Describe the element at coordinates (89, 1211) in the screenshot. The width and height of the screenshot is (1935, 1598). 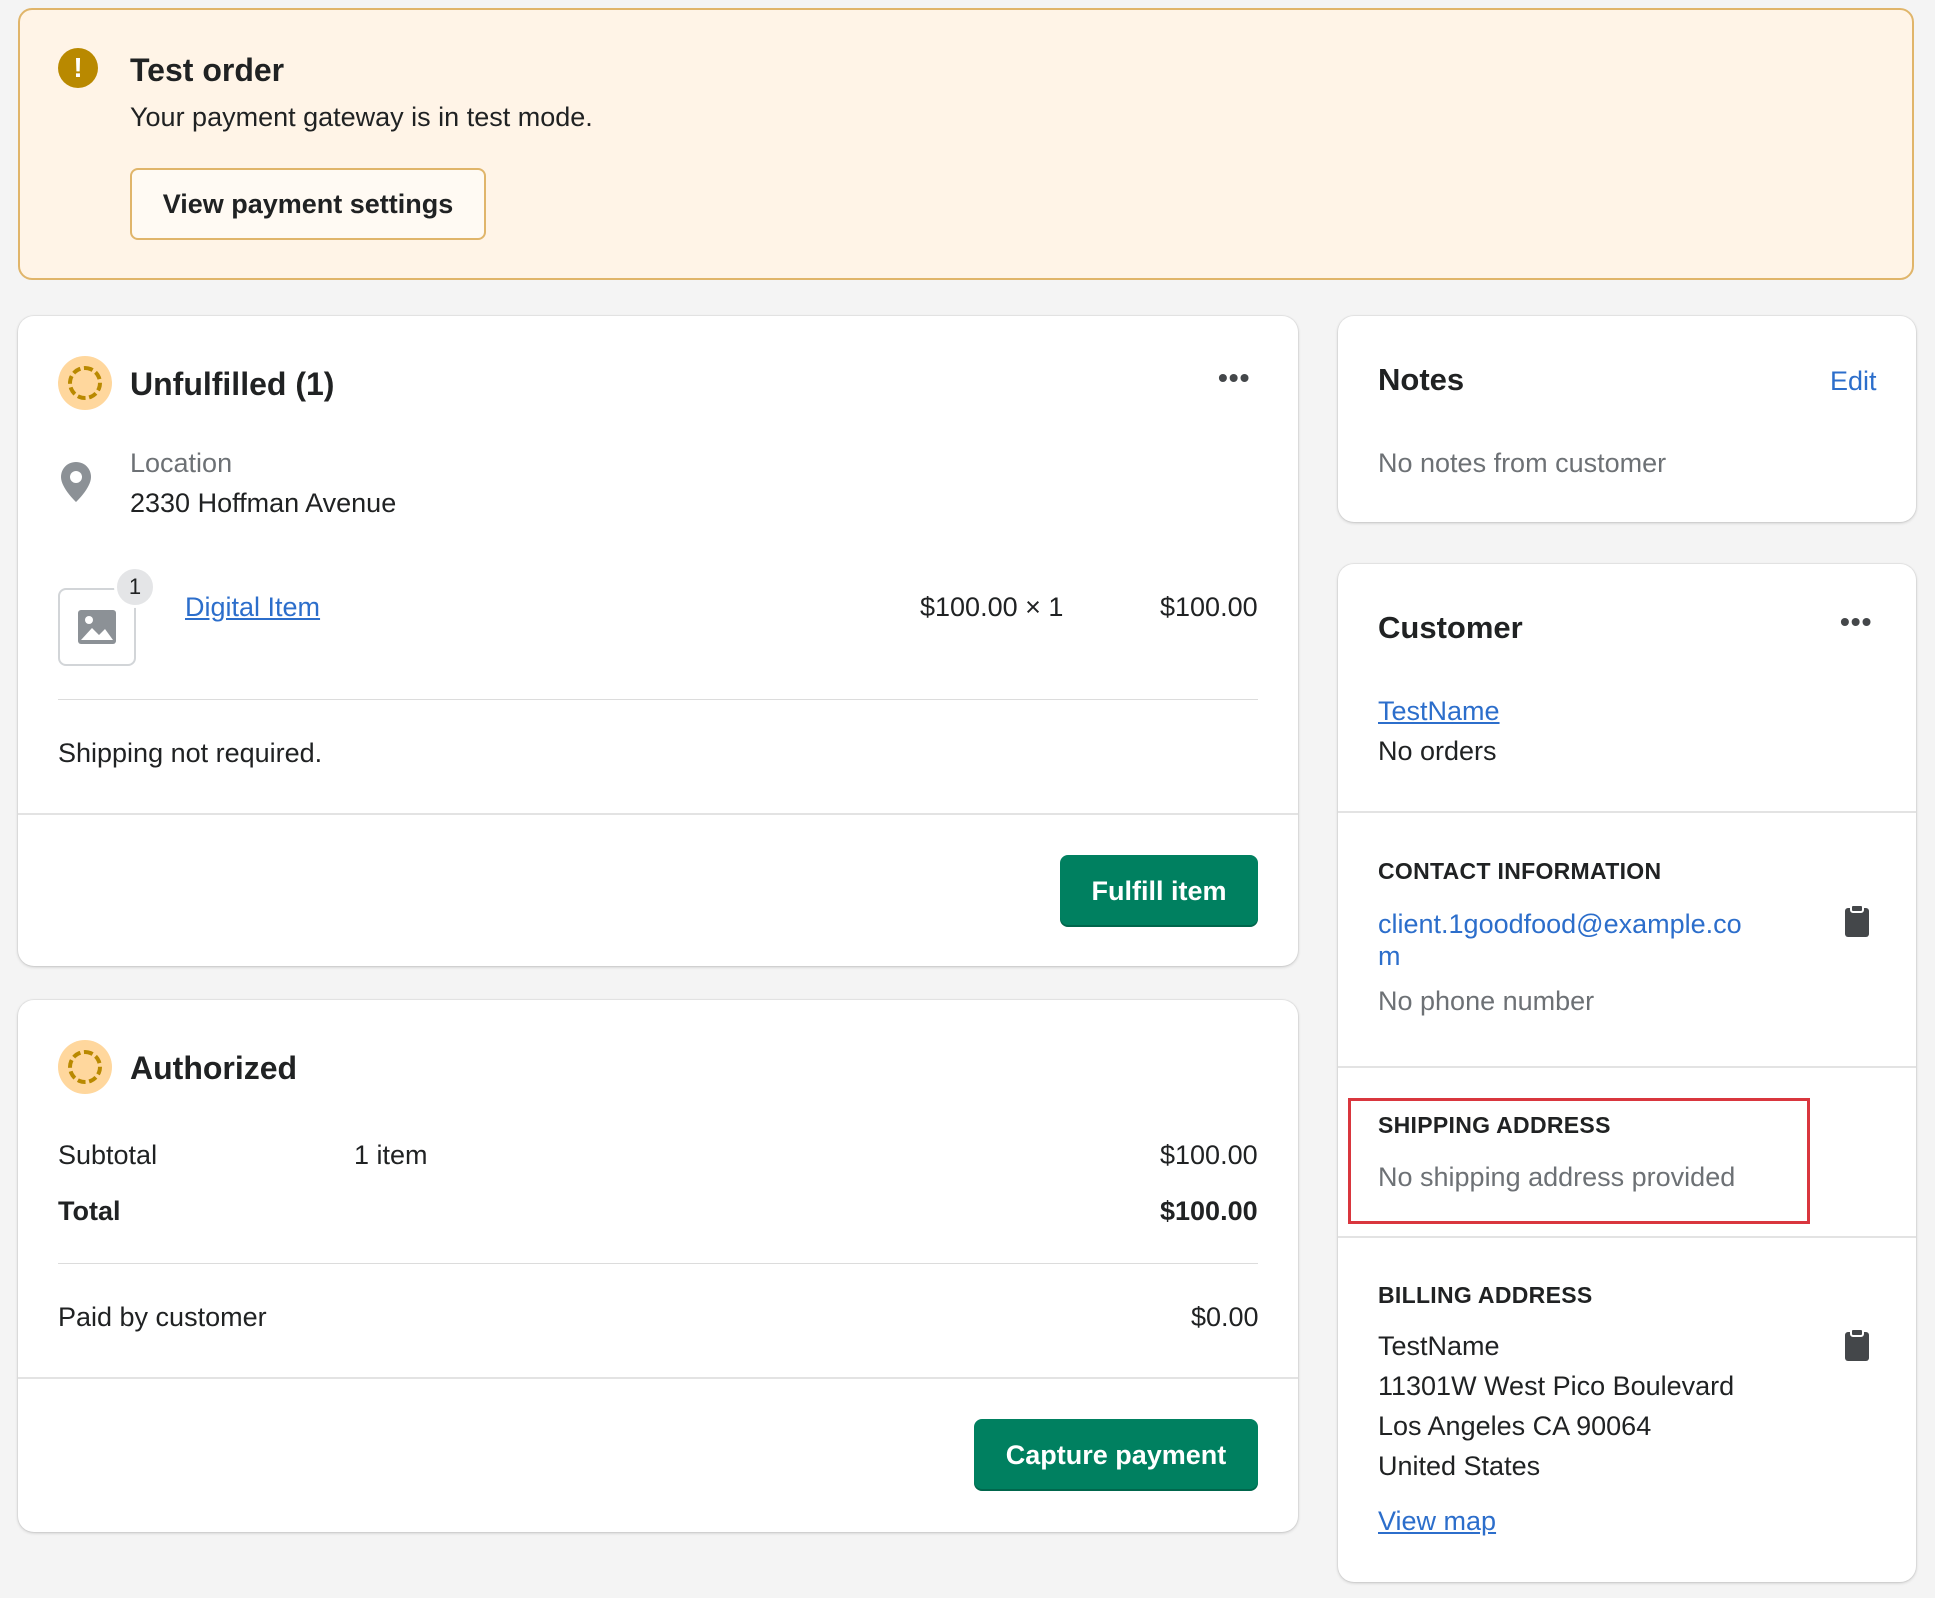
I see `total-label: Total` at that location.